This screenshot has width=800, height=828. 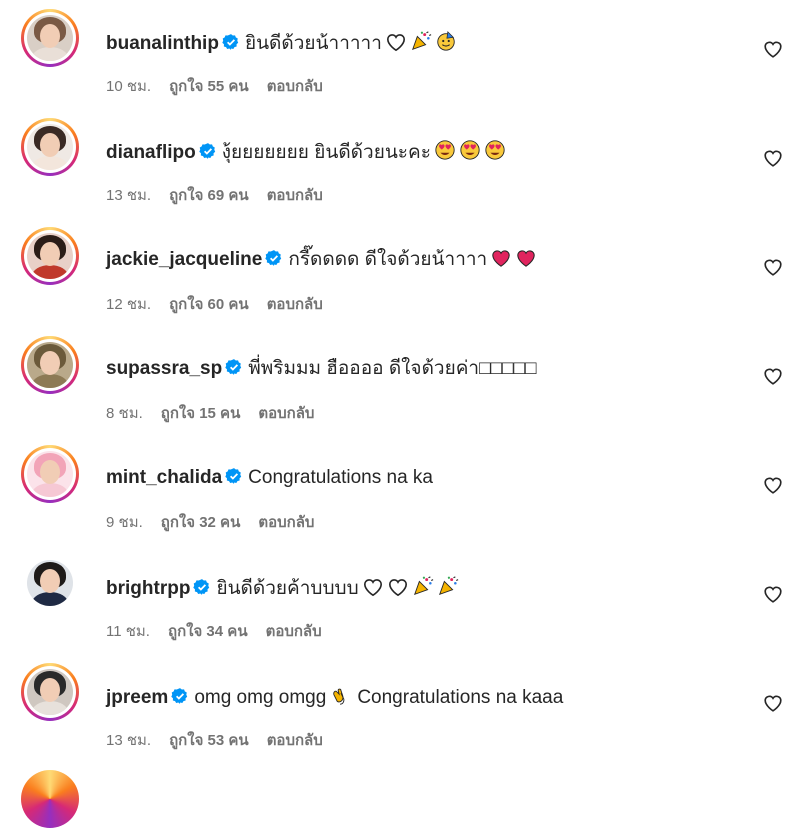 I want to click on comment-meta: 13 ชม. ถูกใจ 69 คน ตอบกลับ, so click(x=223, y=195).